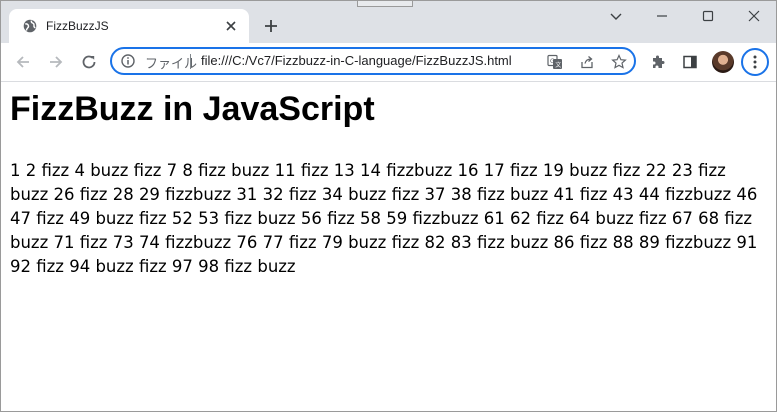 This screenshot has height=412, width=777. I want to click on kebab-menu-icon, so click(755, 62).